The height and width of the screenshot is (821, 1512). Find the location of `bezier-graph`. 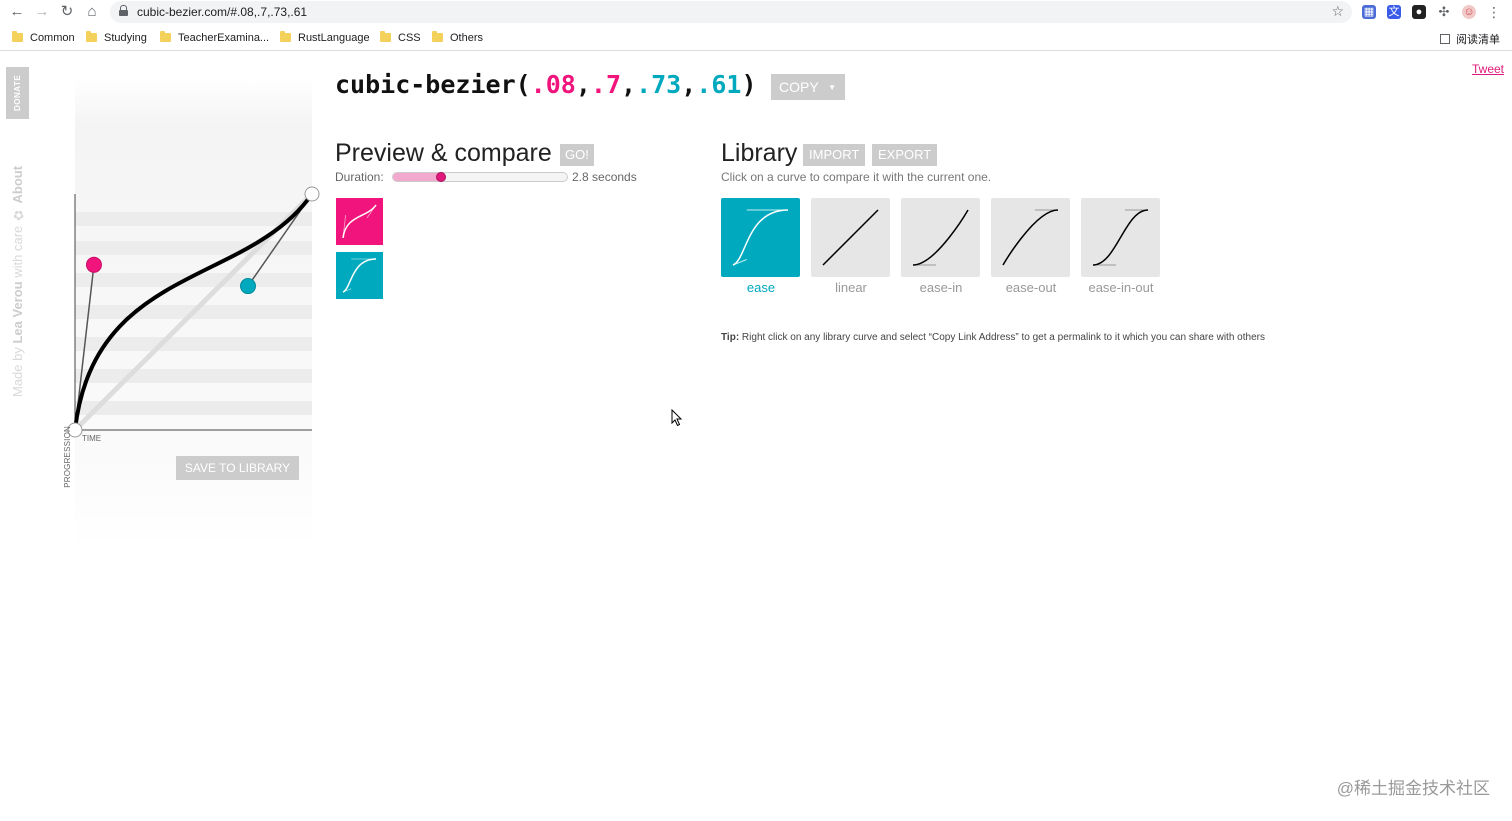

bezier-graph is located at coordinates (190, 312).